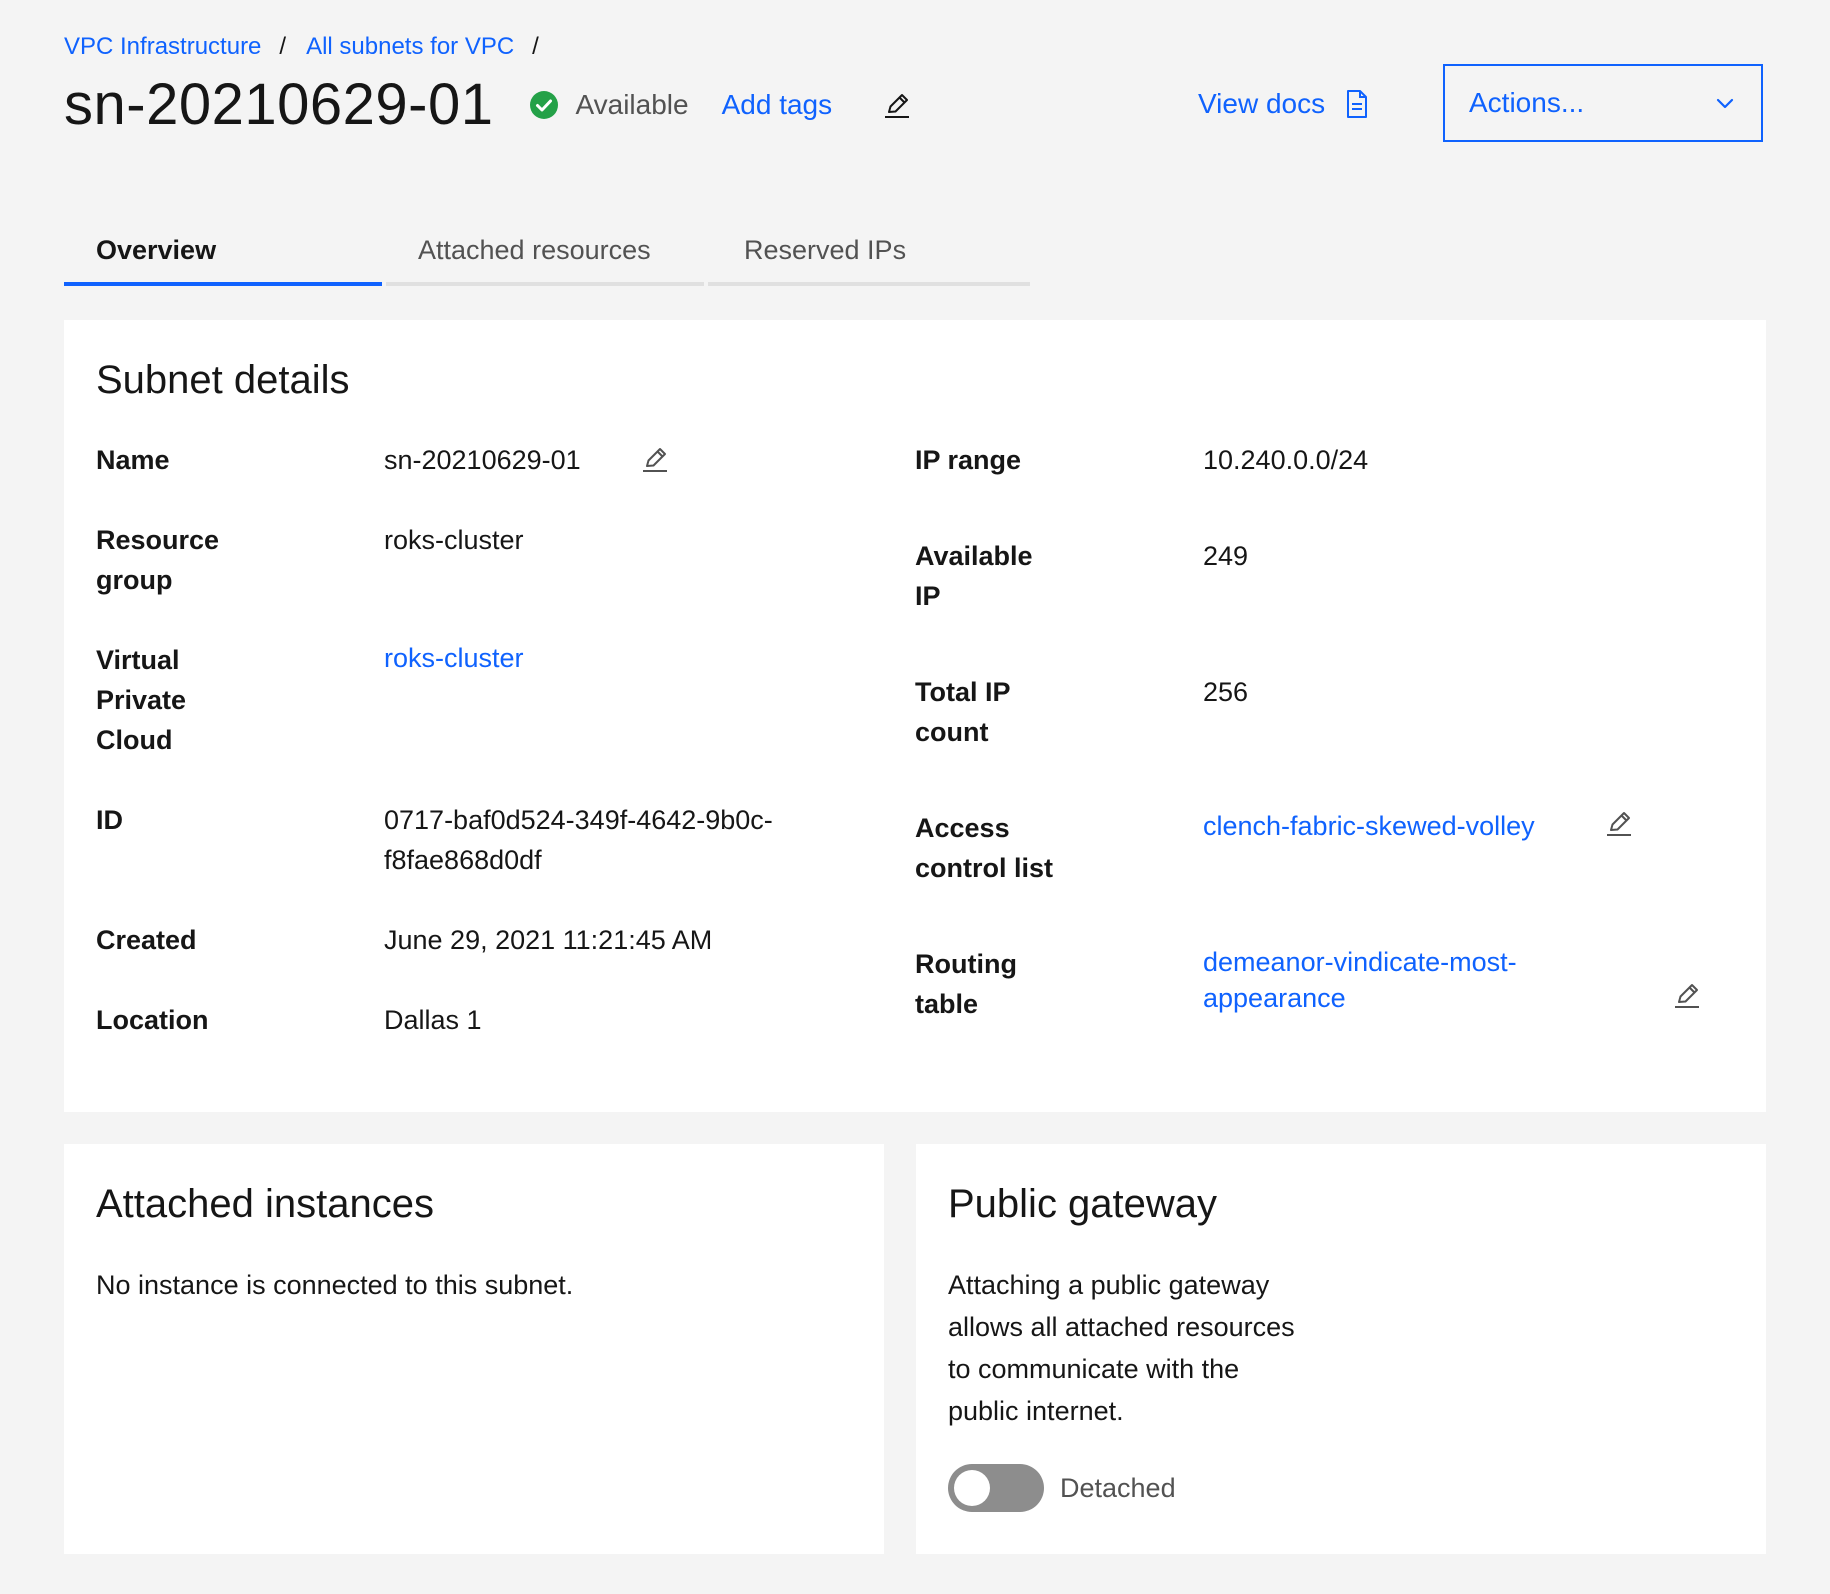 The width and height of the screenshot is (1830, 1594). What do you see at coordinates (1369, 826) in the screenshot?
I see `acl-link: clench-fabric-skewed-volley` at bounding box center [1369, 826].